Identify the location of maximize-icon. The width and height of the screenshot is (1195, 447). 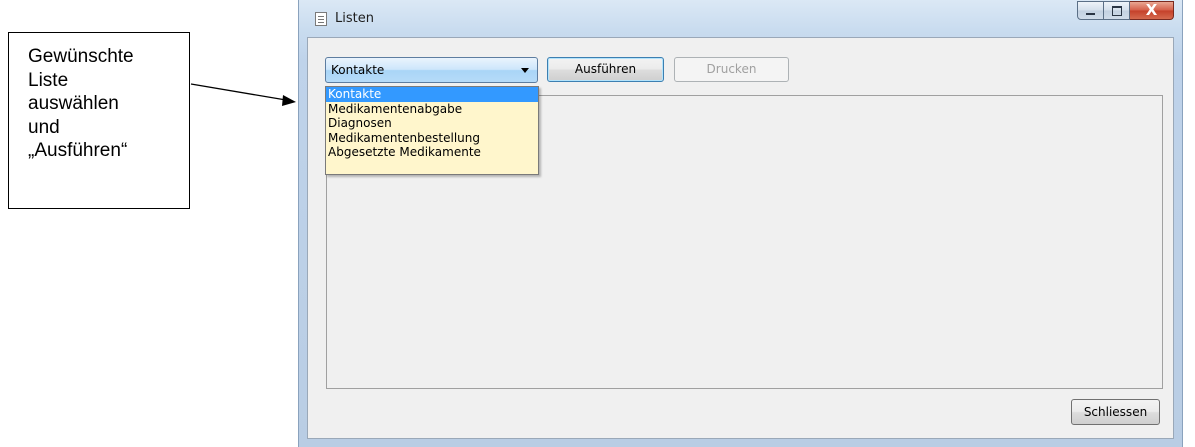
(1117, 11).